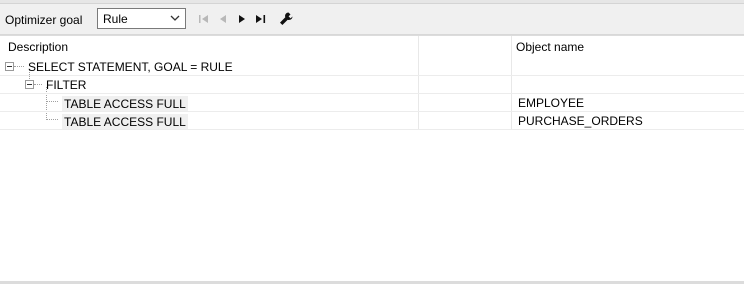 The width and height of the screenshot is (744, 284). What do you see at coordinates (372, 129) in the screenshot?
I see `row-divider` at bounding box center [372, 129].